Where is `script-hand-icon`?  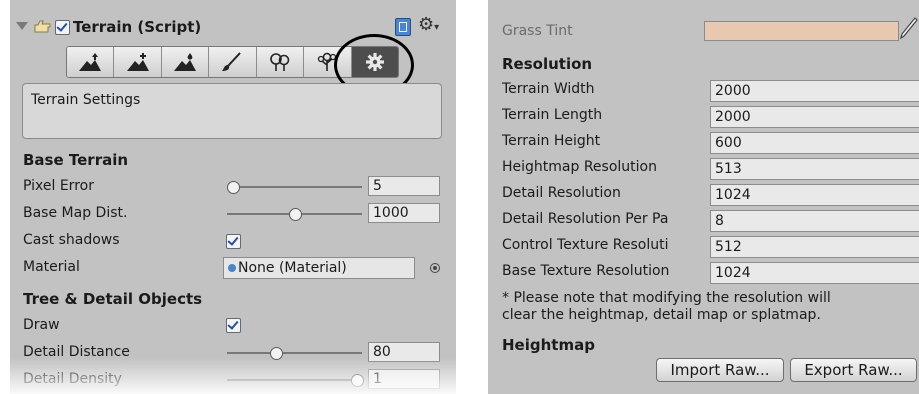 script-hand-icon is located at coordinates (42, 26).